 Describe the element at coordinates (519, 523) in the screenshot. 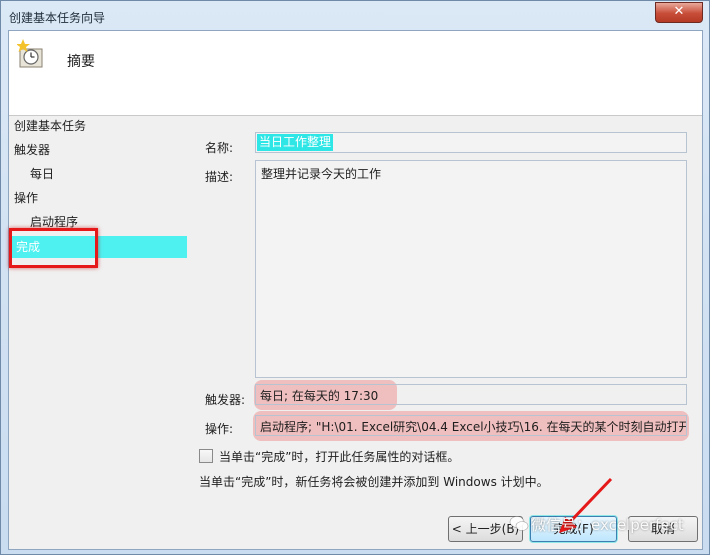

I see `wechat-logo-icon` at that location.